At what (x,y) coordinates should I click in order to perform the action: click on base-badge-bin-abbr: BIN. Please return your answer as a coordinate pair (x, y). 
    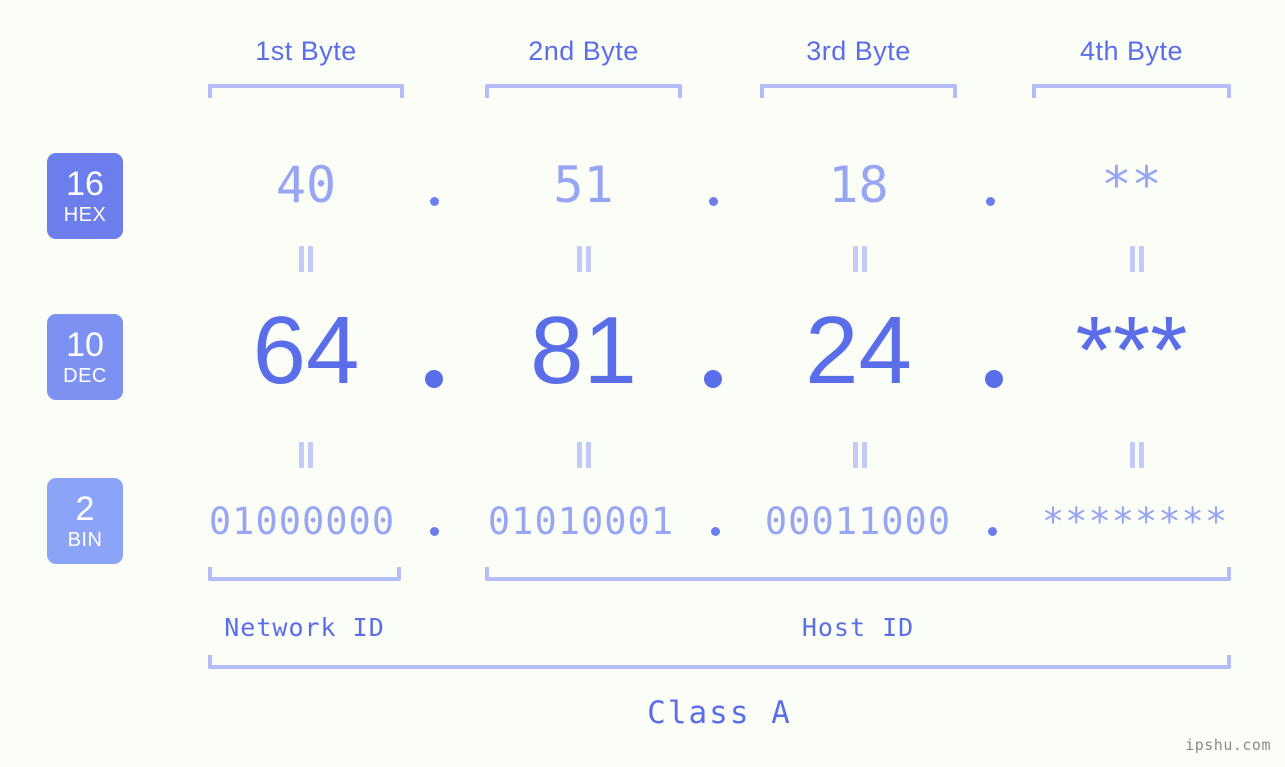
    Looking at the image, I should click on (85, 540).